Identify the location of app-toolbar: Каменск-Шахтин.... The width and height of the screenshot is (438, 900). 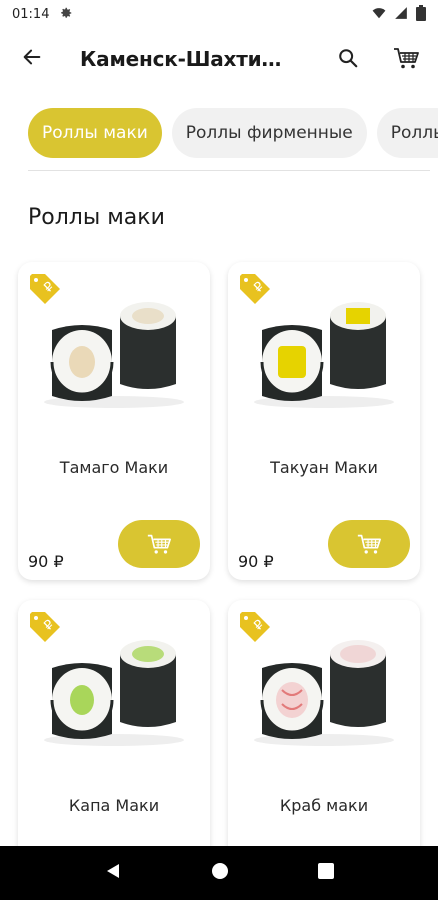
(219, 59).